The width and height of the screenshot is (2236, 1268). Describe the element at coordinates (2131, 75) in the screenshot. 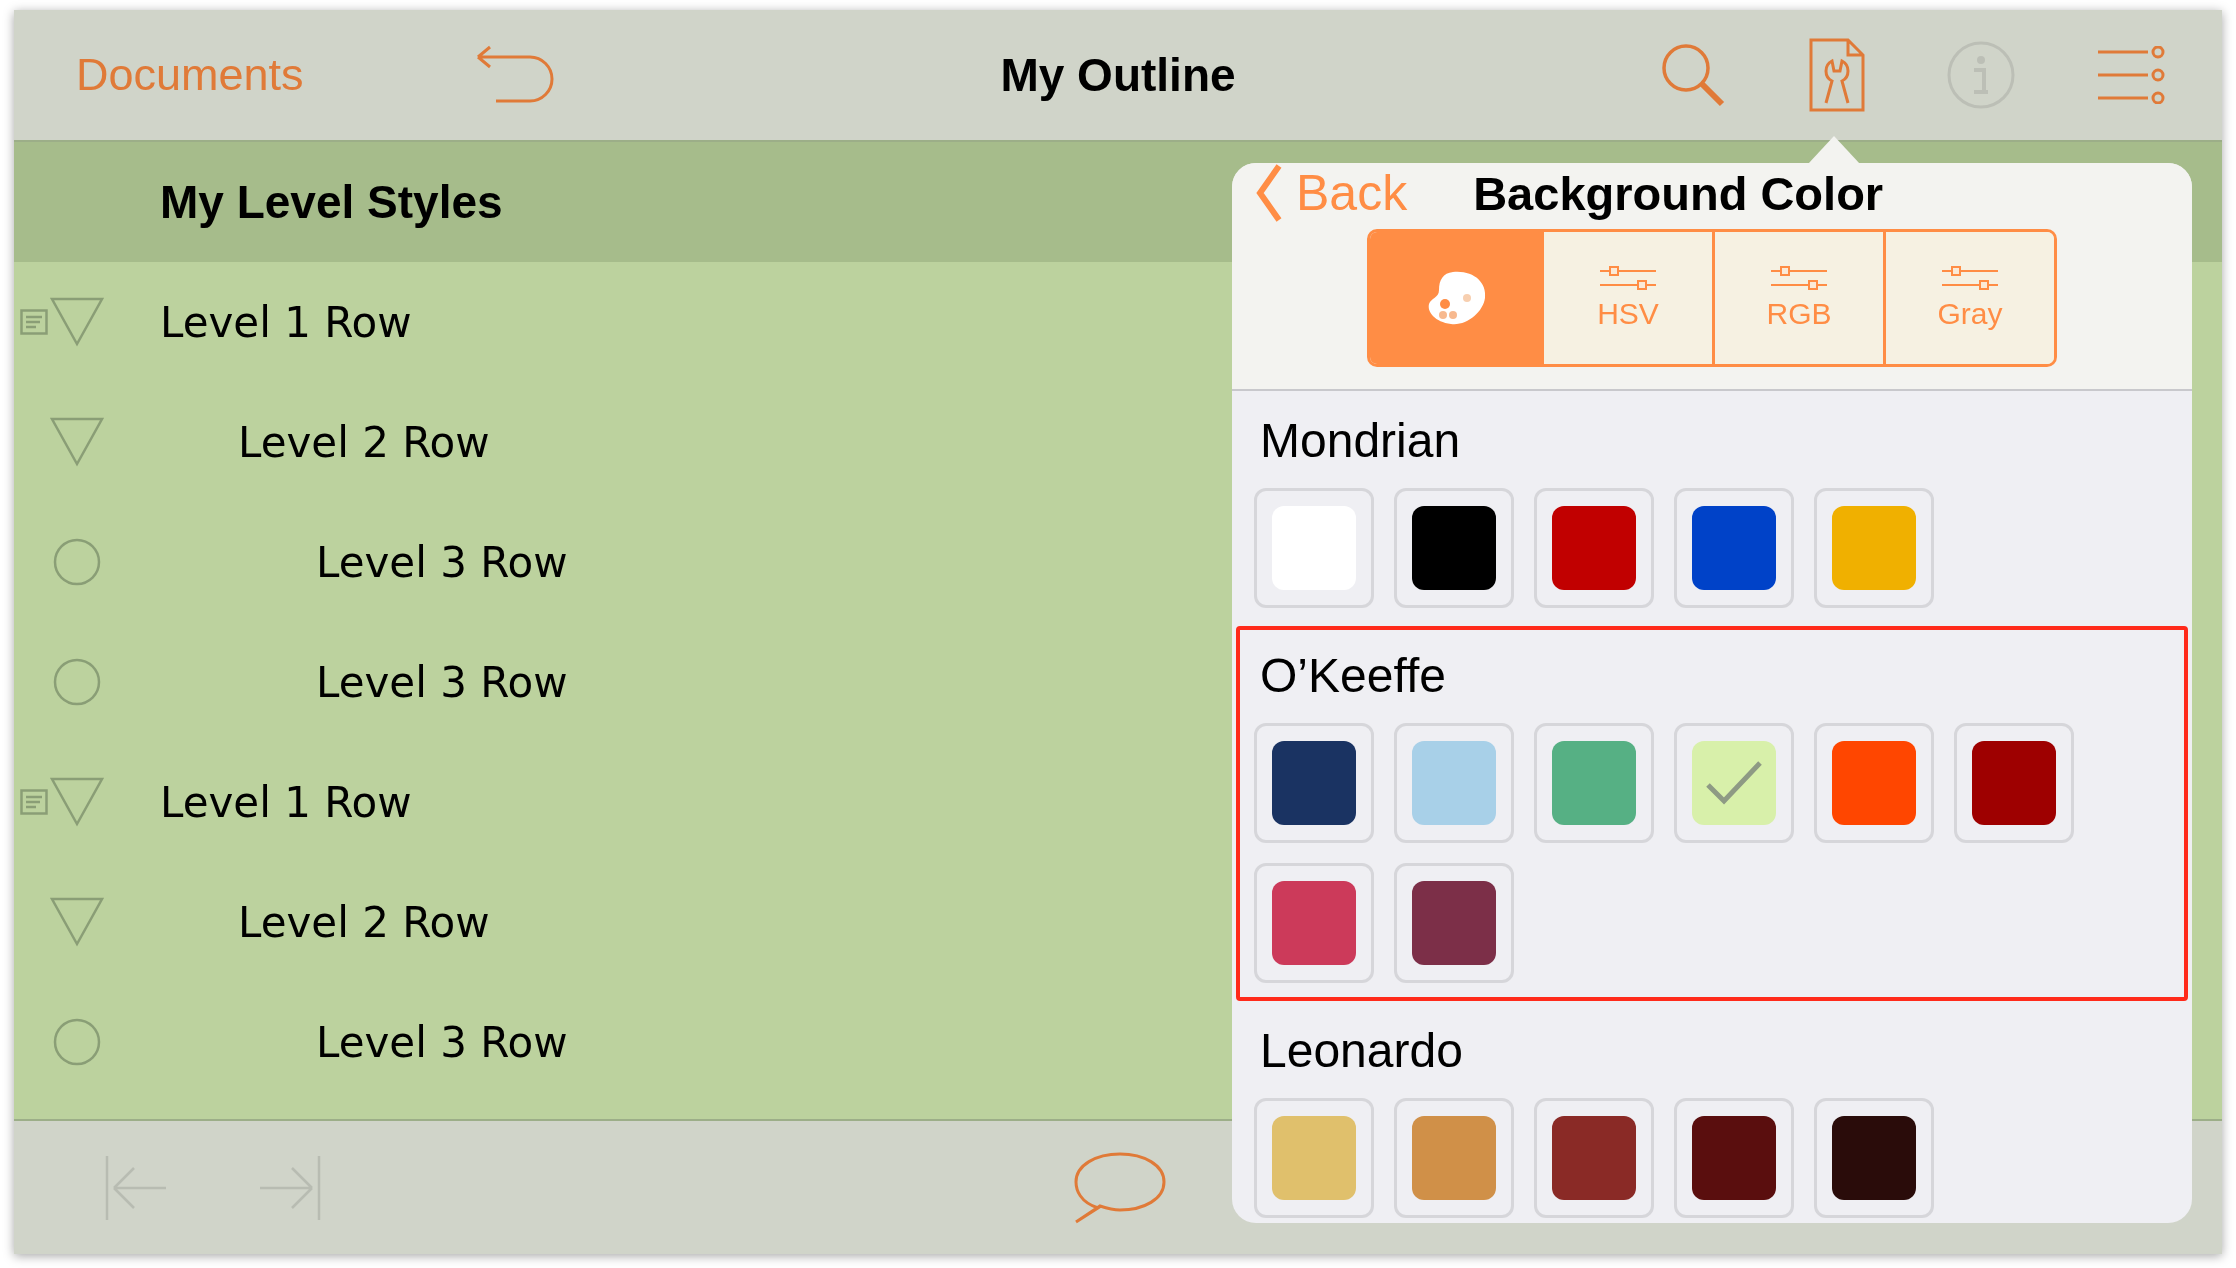

I see `outline-list-icon` at that location.